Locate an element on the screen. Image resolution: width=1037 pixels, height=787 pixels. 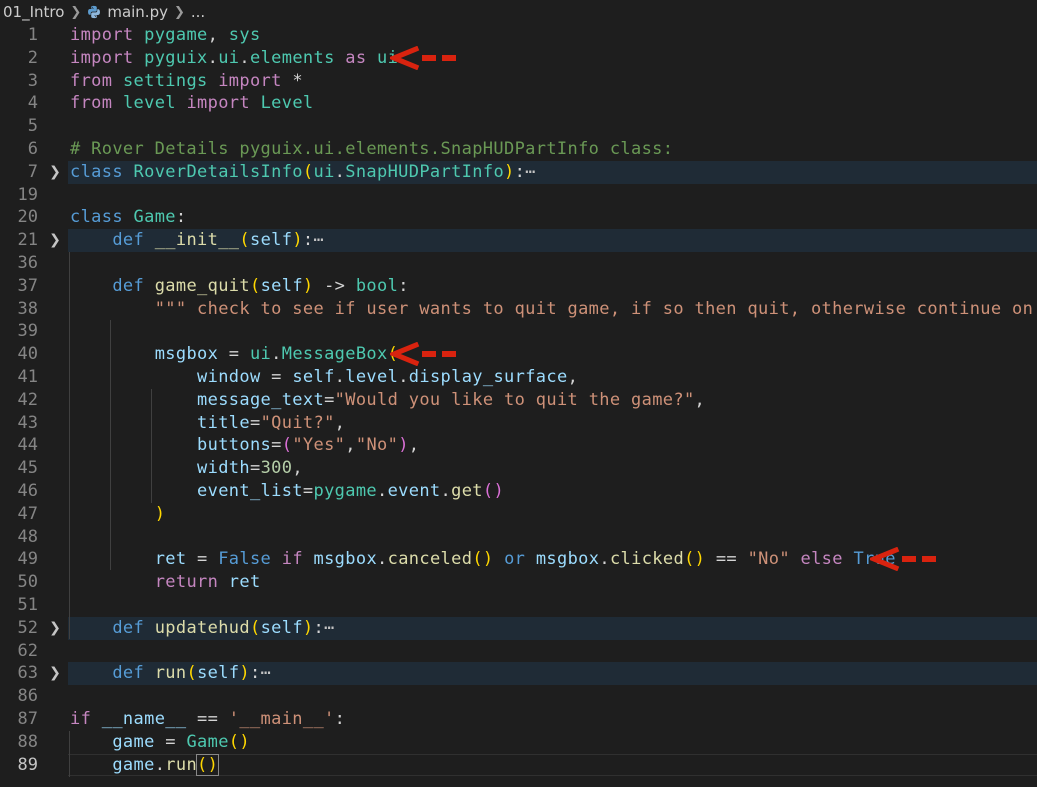
code-line: 2 import pyguix.ui.elements as ui is located at coordinates (518, 58).